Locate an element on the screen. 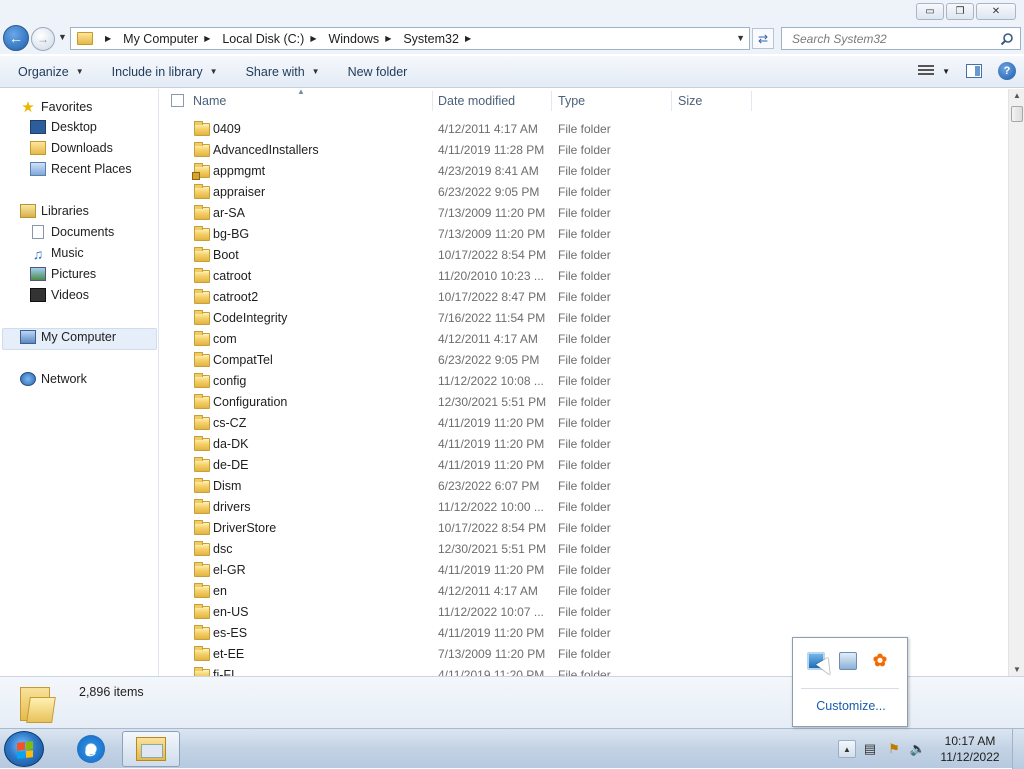 Image resolution: width=1024 pixels, height=769 pixels. file-row: el-GR 4/11/2019 11:20 PM File folder is located at coordinates (584, 570).